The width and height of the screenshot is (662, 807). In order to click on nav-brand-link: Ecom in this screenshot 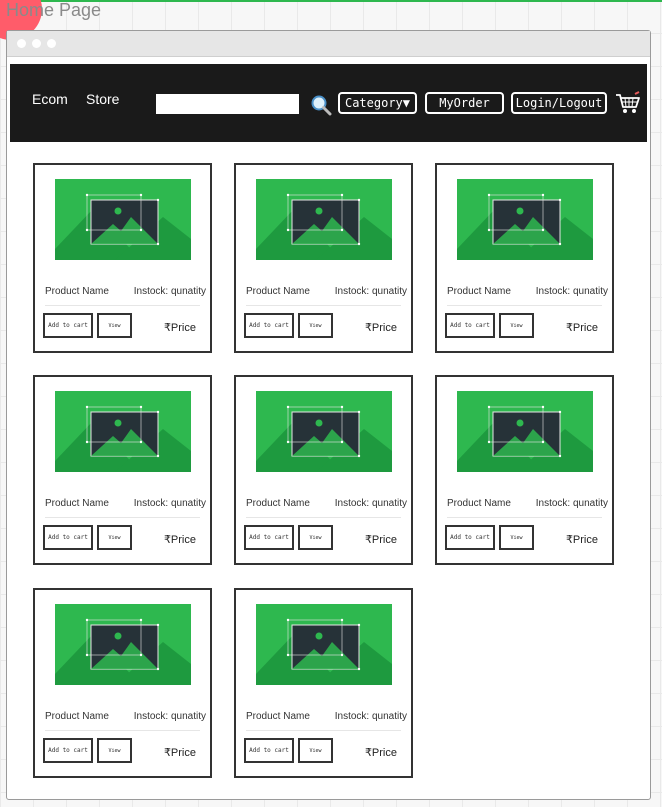, I will do `click(50, 99)`.